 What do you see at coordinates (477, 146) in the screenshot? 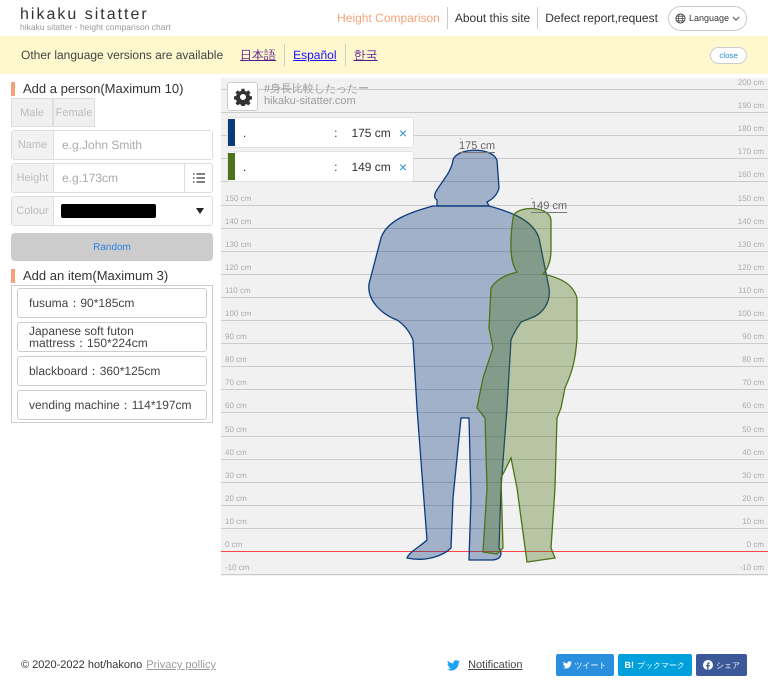
I see `height-label: 175 cm` at bounding box center [477, 146].